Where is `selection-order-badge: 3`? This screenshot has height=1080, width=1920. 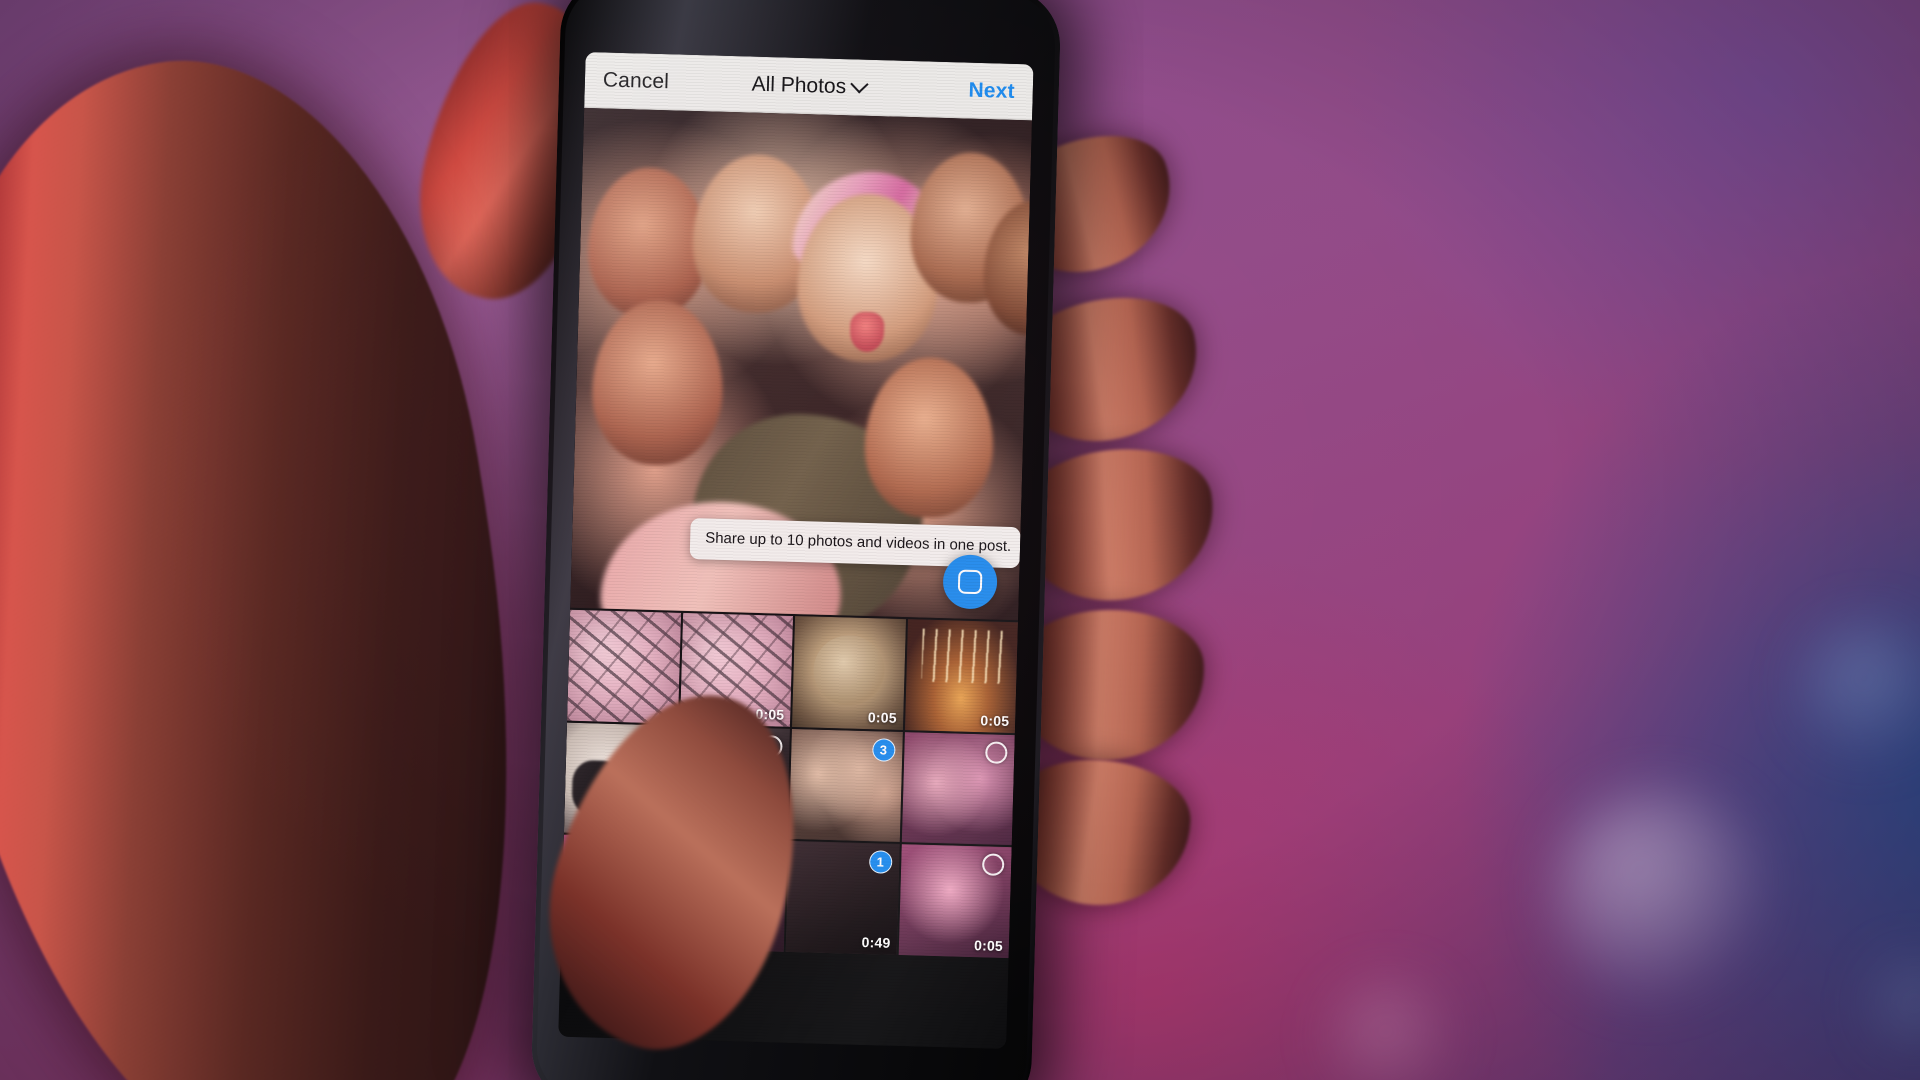
selection-order-badge: 3 is located at coordinates (883, 749).